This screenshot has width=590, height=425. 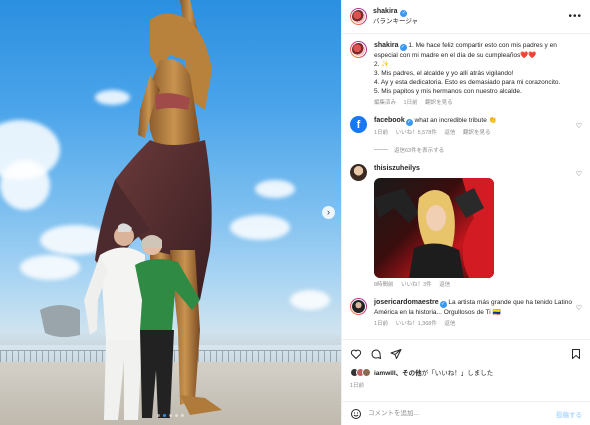 What do you see at coordinates (366, 372) in the screenshot?
I see `liker-avatar` at bounding box center [366, 372].